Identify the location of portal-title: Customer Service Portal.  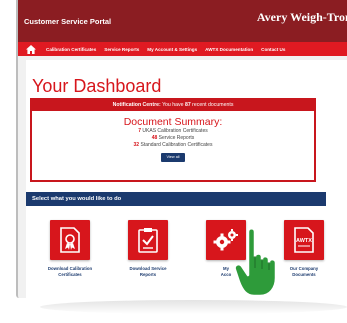
(68, 21).